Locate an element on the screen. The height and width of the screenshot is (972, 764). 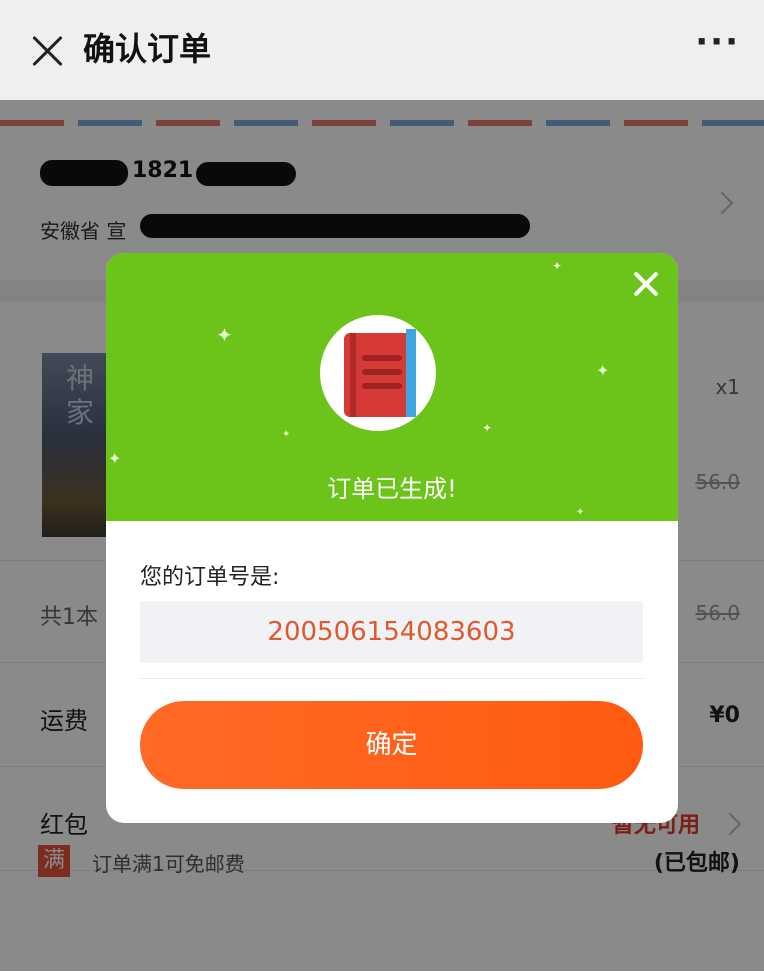
dialog-close-icon is located at coordinates (646, 284).